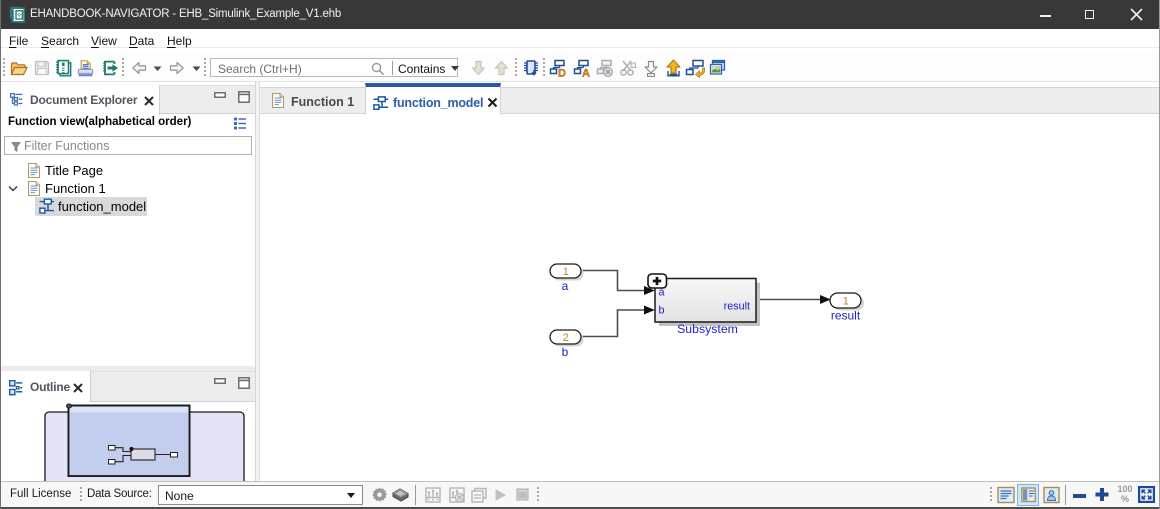 The height and width of the screenshot is (509, 1160). What do you see at coordinates (566, 338) in the screenshot?
I see `svg-text: 2` at bounding box center [566, 338].